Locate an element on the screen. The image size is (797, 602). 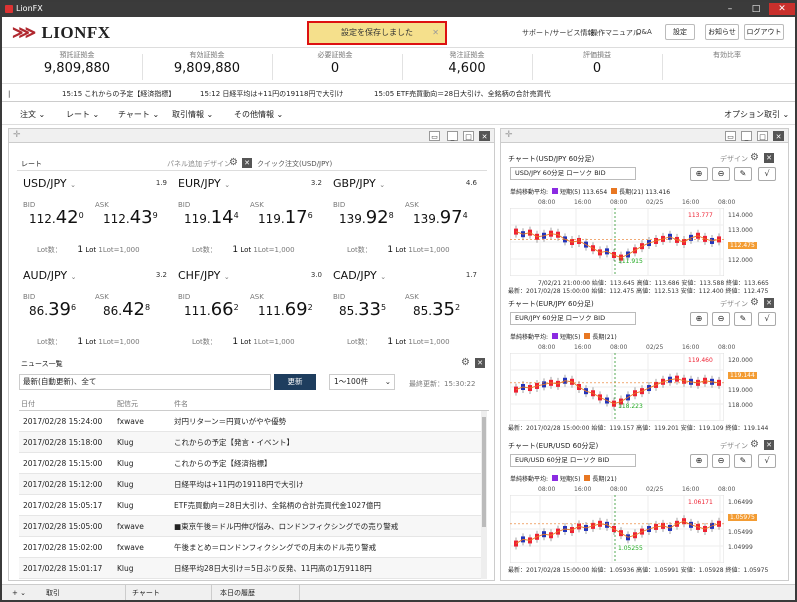
maximize-panel-icon: □ is located at coordinates (762, 136).